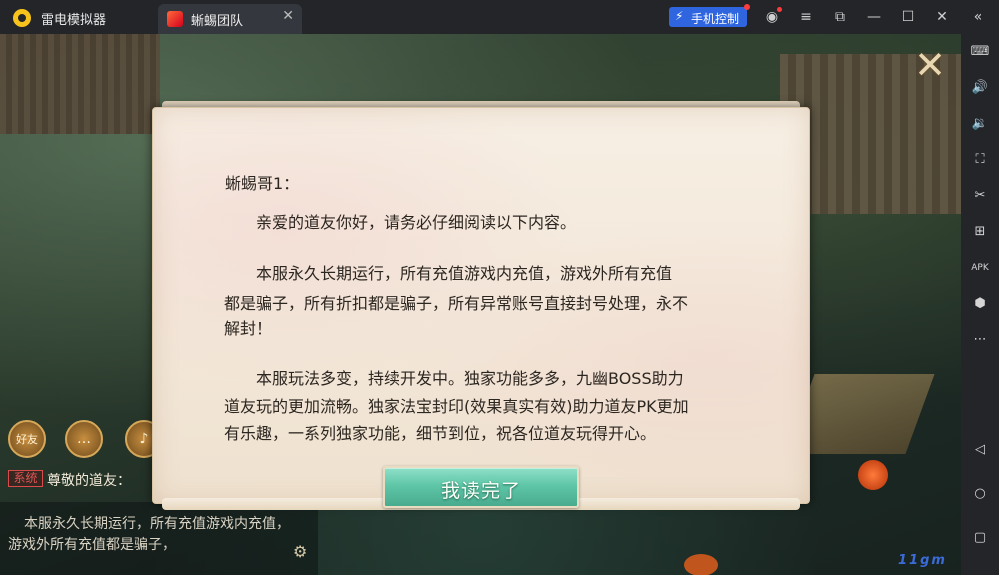 This screenshot has height=575, width=999. Describe the element at coordinates (806, 17) in the screenshot. I see `menu-icon: ≡` at that location.